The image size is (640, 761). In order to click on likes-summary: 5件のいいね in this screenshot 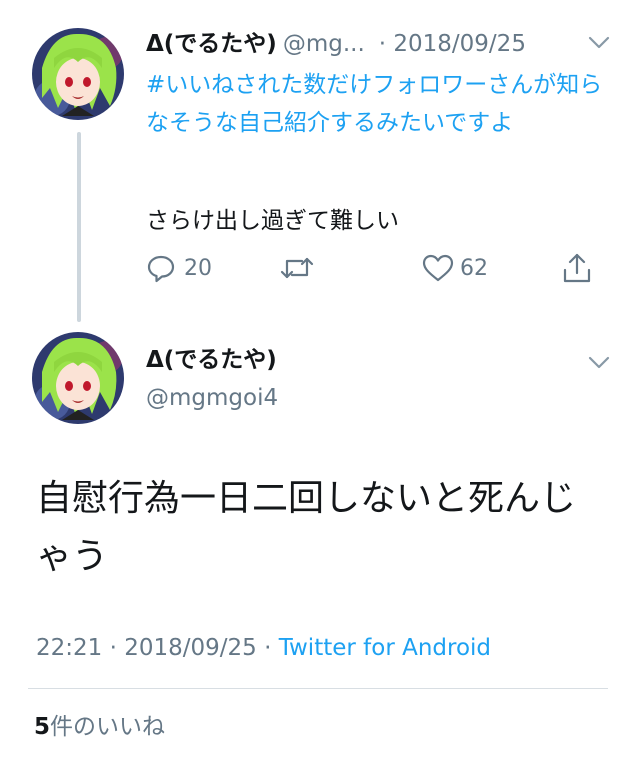, I will do `click(99, 727)`.